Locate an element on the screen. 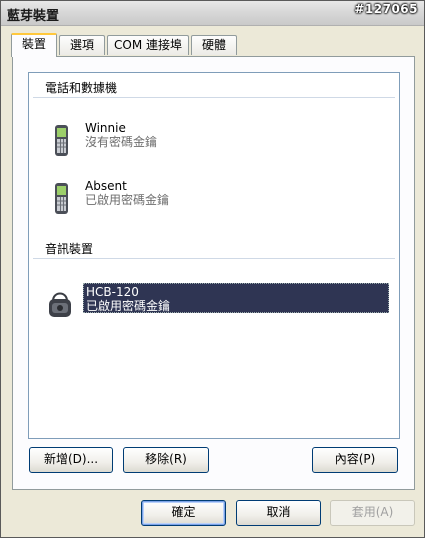  tab-hardware-label: 硬體 is located at coordinates (213, 45).